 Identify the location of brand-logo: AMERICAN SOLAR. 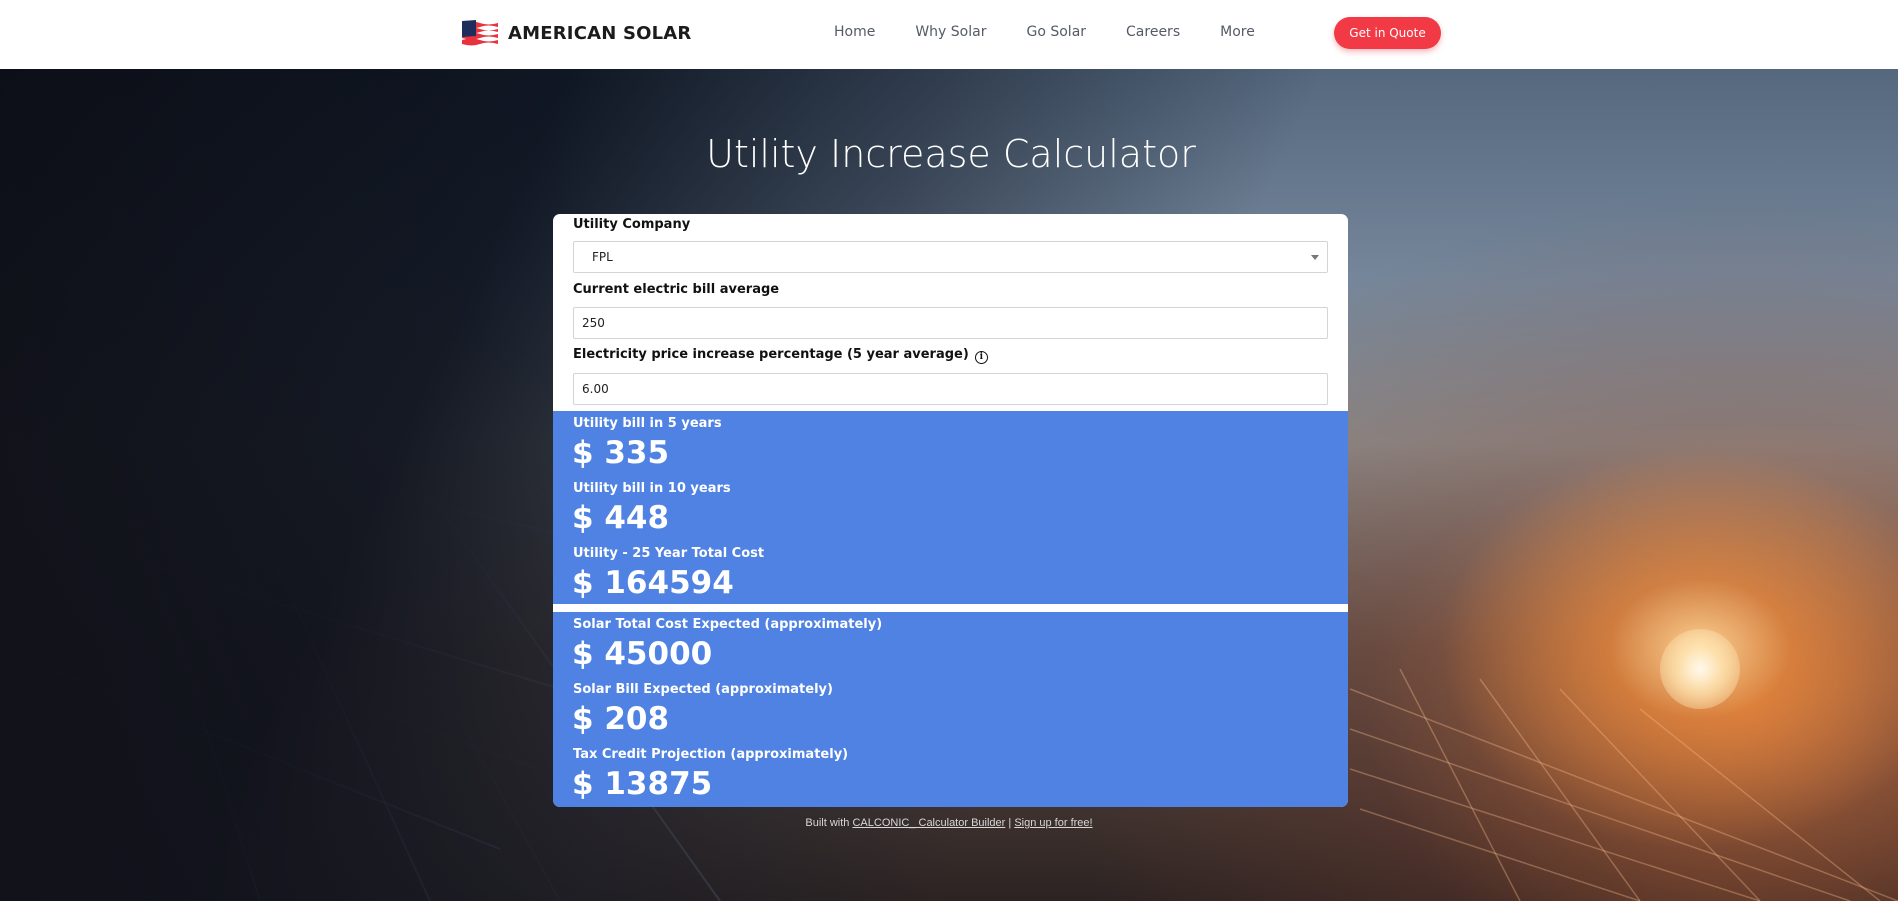
(576, 33).